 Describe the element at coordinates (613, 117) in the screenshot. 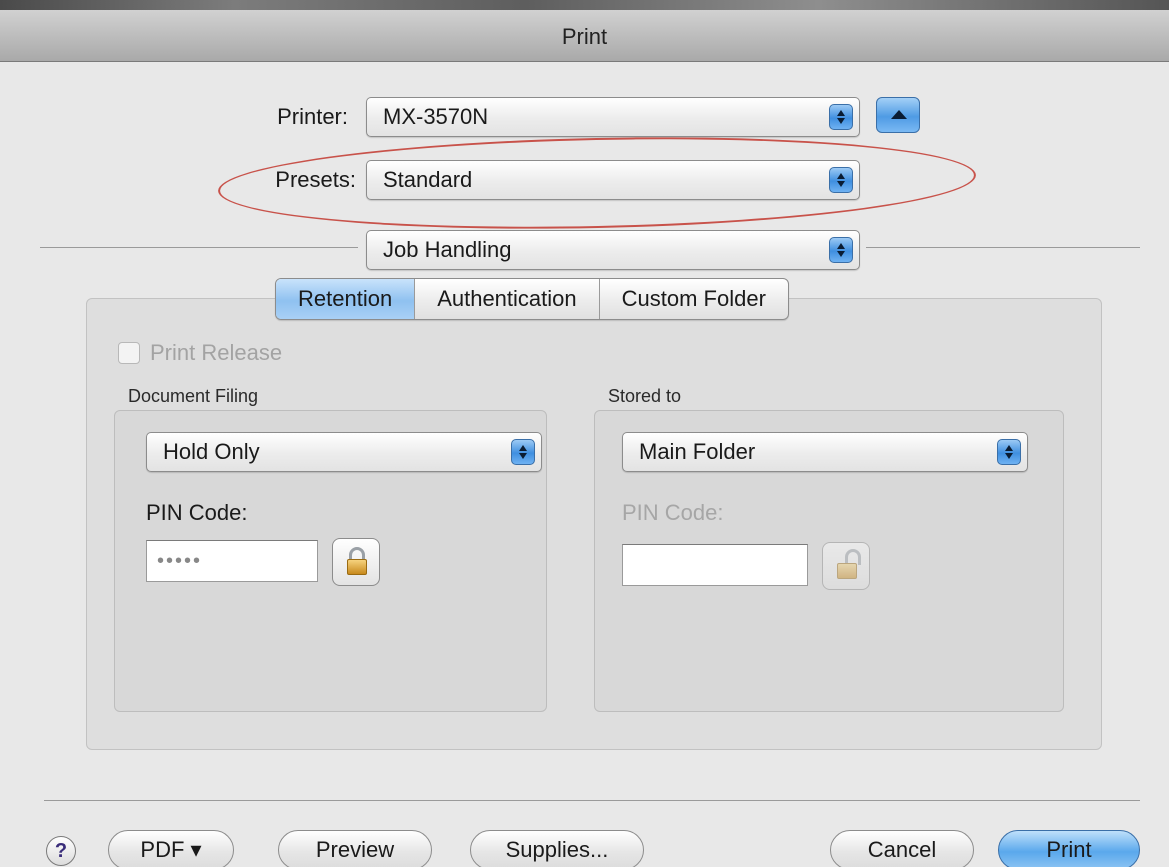

I see `printer-popup: MX-3570N` at that location.